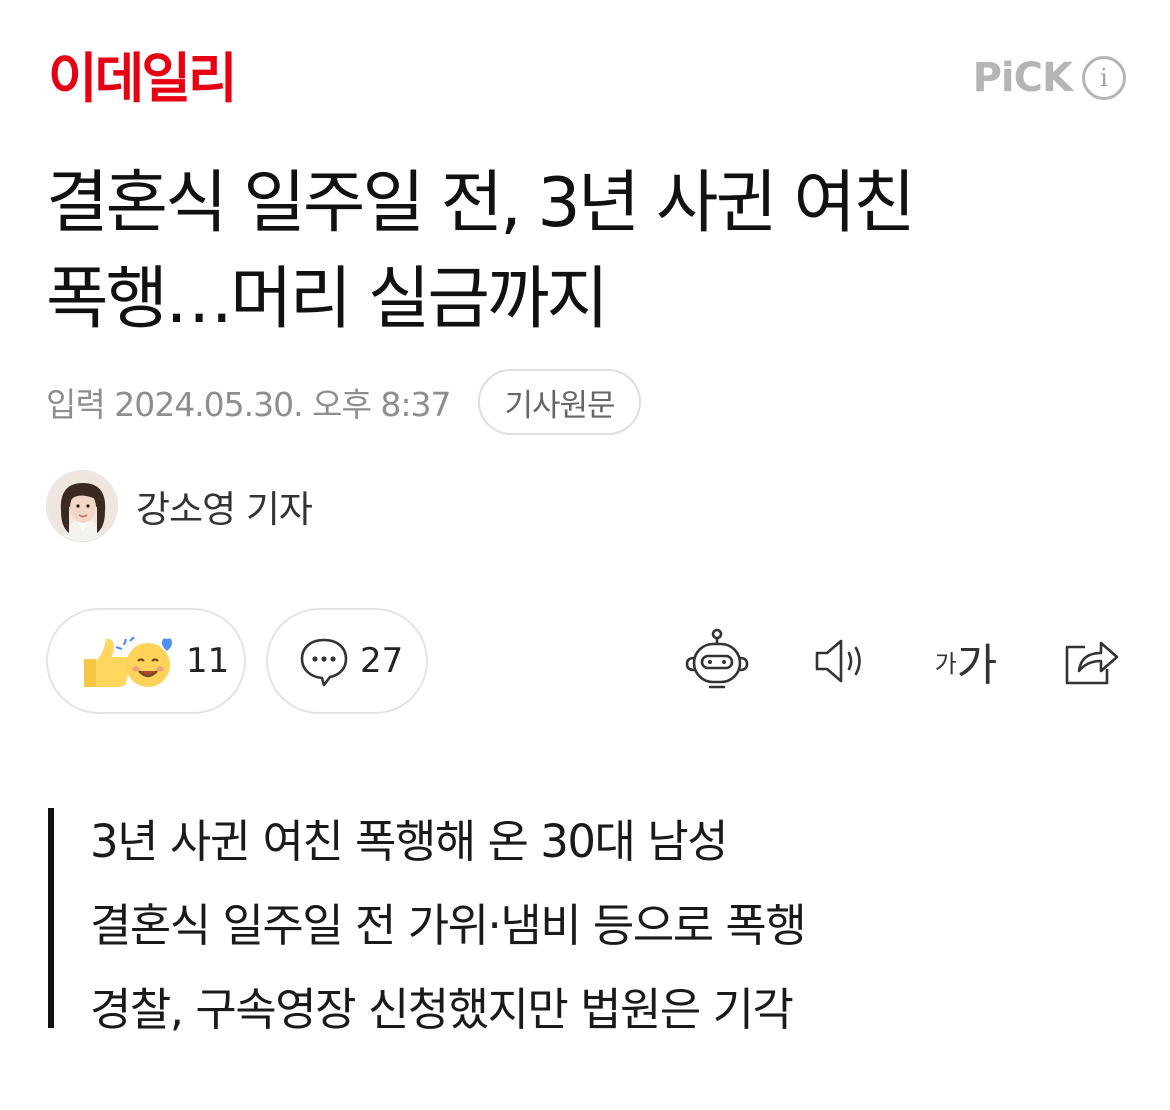 This screenshot has width=1170, height=1110. Describe the element at coordinates (208, 661) in the screenshot. I see `reaction-count: 11` at that location.